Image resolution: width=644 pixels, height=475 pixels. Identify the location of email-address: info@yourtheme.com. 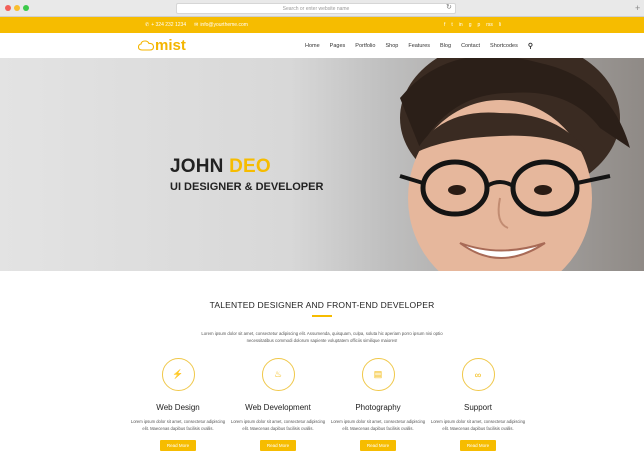
(224, 25).